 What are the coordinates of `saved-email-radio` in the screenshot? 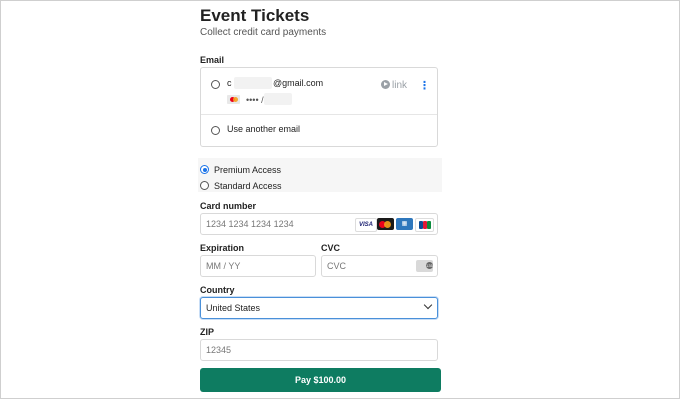 It's located at (215, 84).